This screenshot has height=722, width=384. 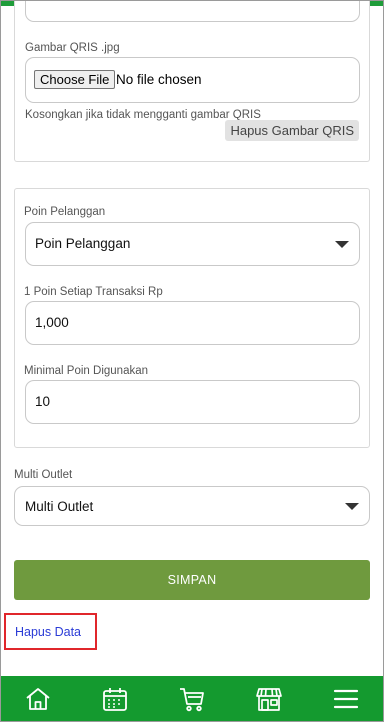 I want to click on calendar-icon, so click(x=115, y=699).